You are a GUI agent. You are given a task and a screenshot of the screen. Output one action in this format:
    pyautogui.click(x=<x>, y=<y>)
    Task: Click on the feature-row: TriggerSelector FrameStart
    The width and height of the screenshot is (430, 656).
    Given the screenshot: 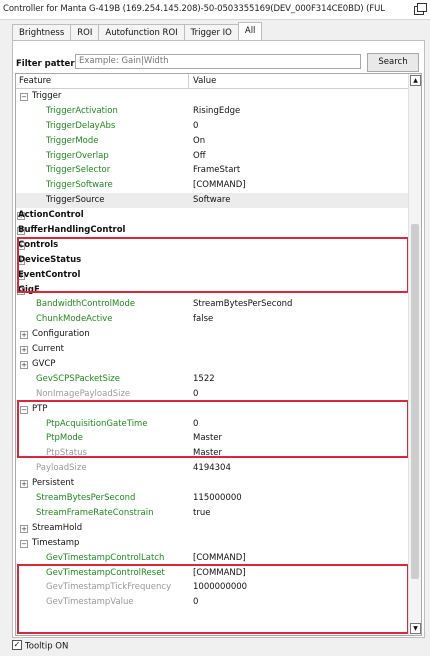 What is the action you would take?
    pyautogui.click(x=212, y=170)
    